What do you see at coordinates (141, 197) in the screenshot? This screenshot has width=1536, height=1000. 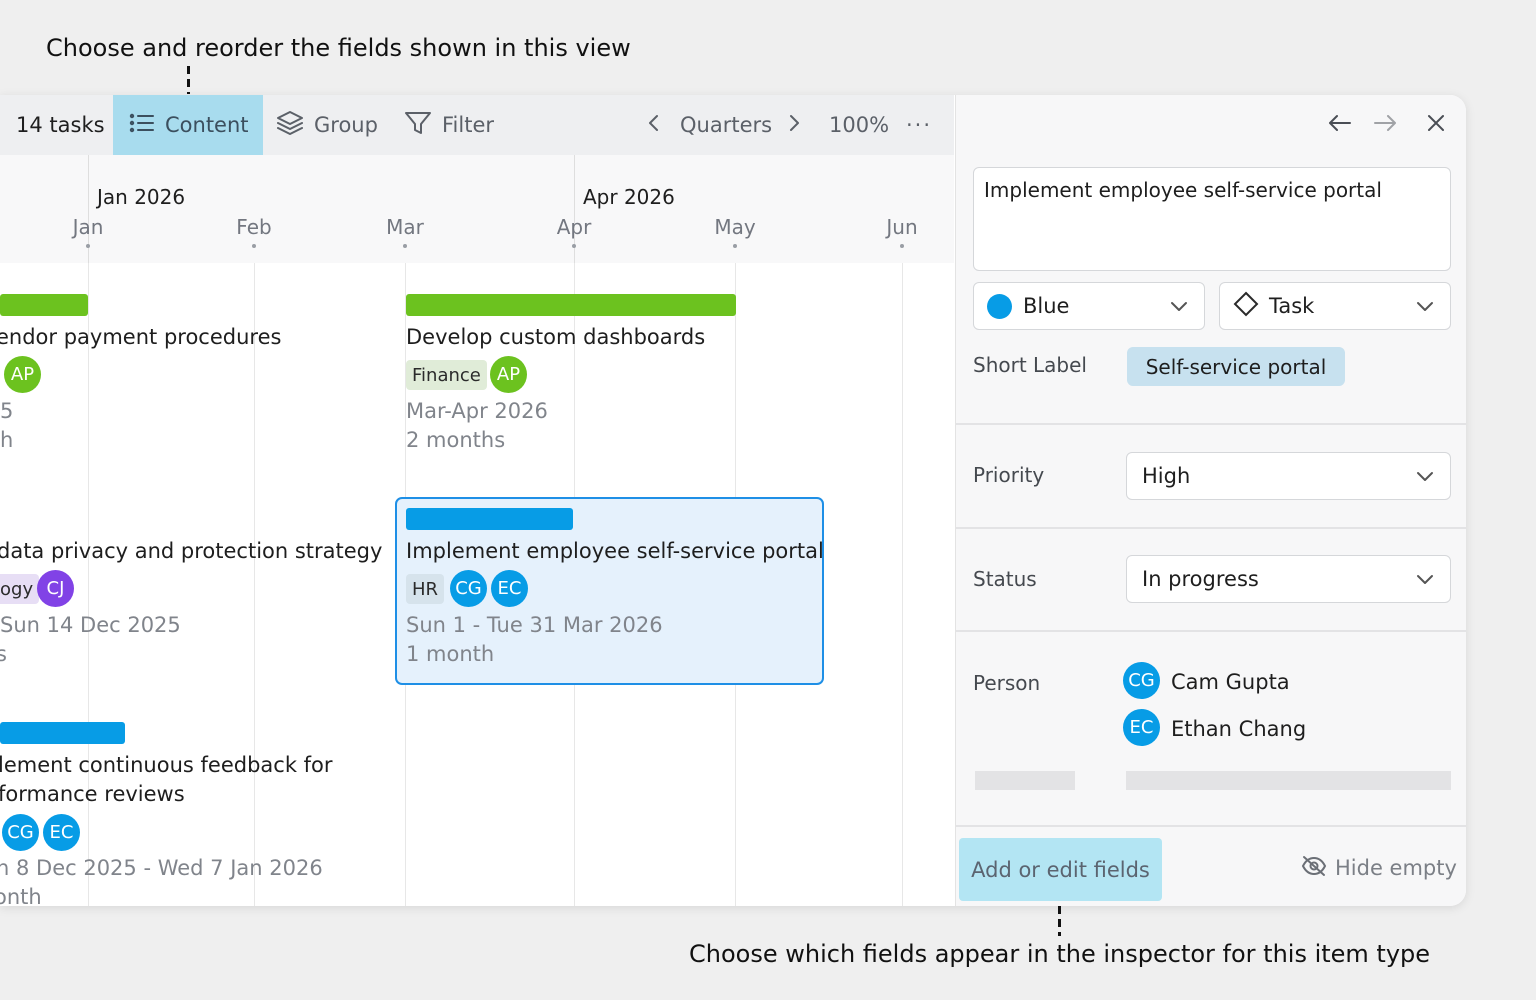 I see `quarter-label: Jan 2026` at bounding box center [141, 197].